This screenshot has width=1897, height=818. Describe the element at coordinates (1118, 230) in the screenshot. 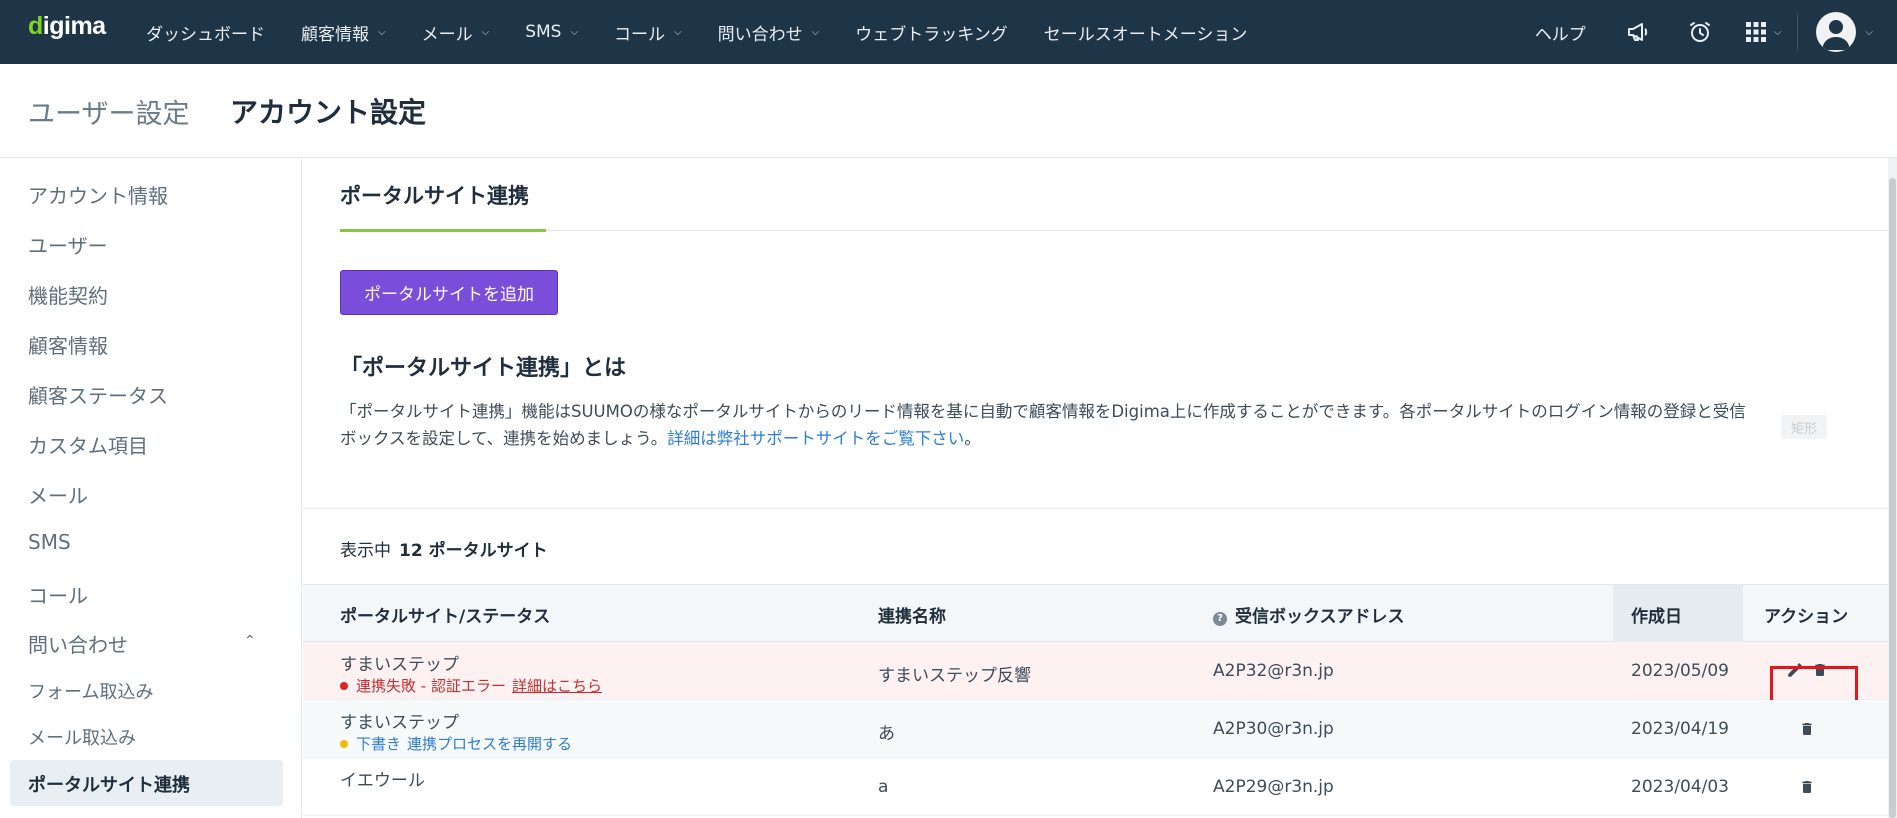

I see `tab-divider` at that location.